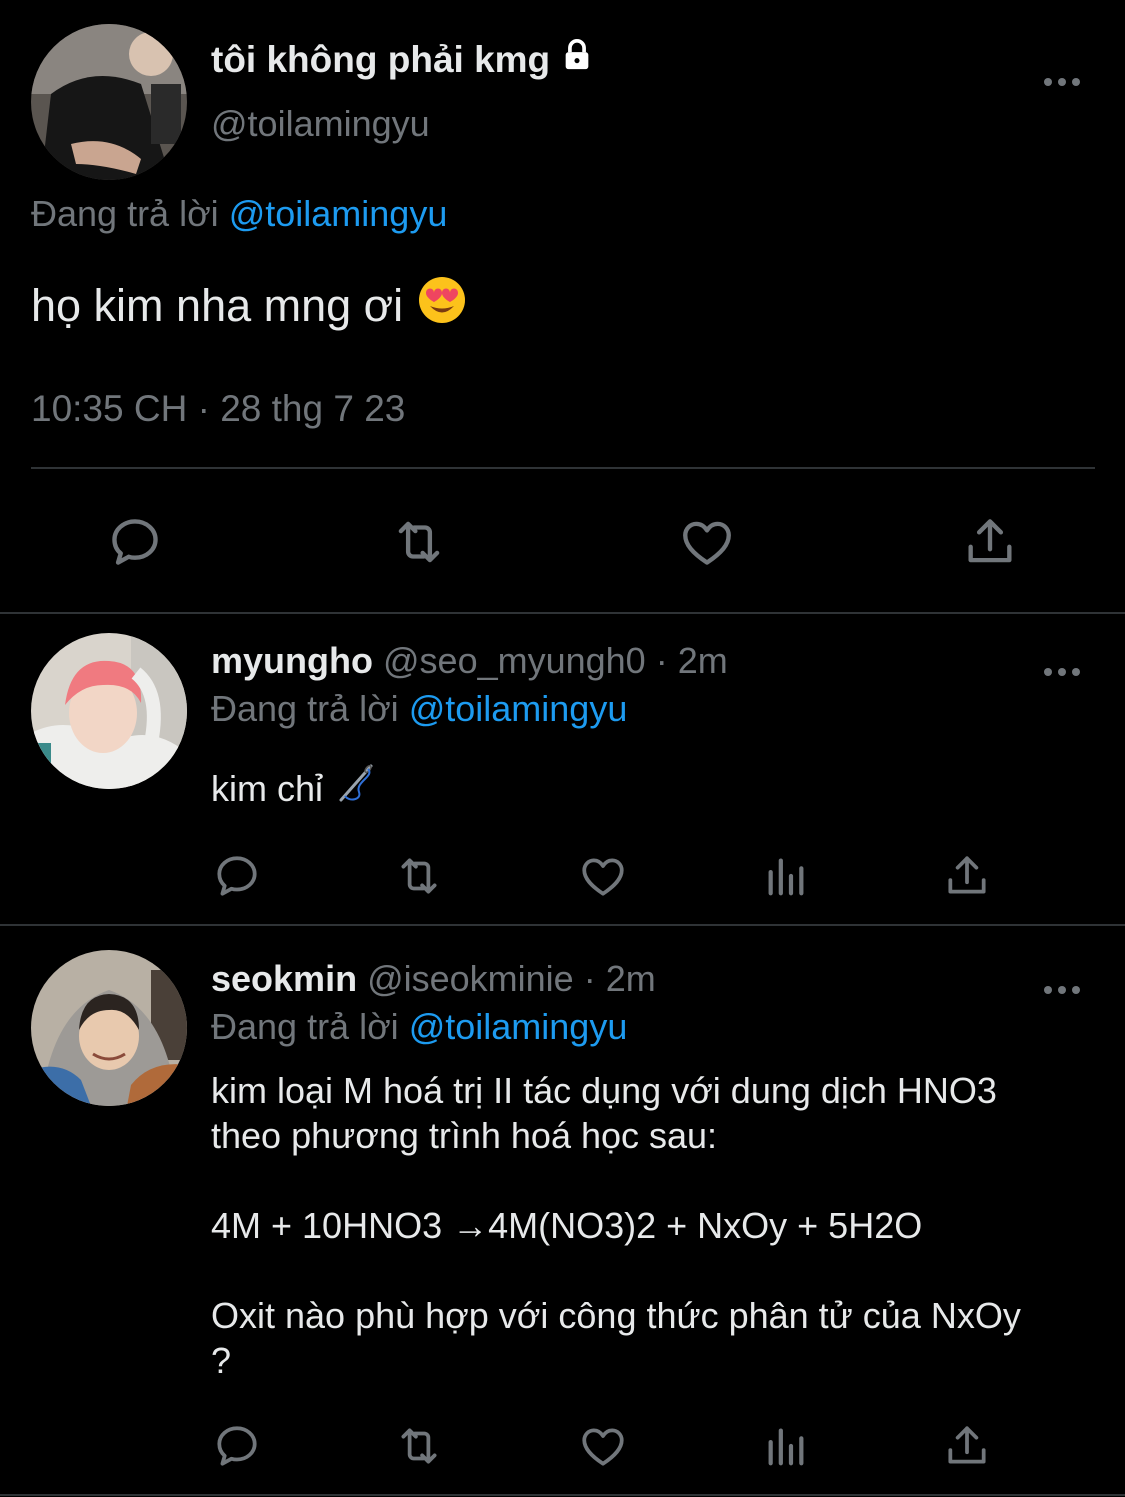  I want to click on display-name-text: tôi không phải kmg, so click(381, 59).